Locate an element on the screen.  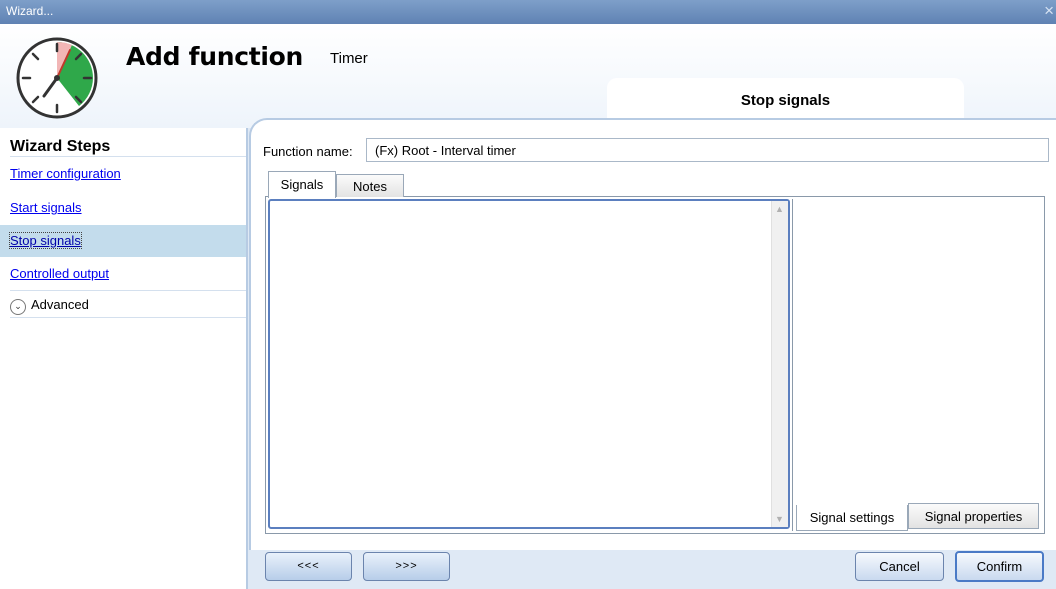
tab-signal-settings: Signal settings is located at coordinates (852, 518).